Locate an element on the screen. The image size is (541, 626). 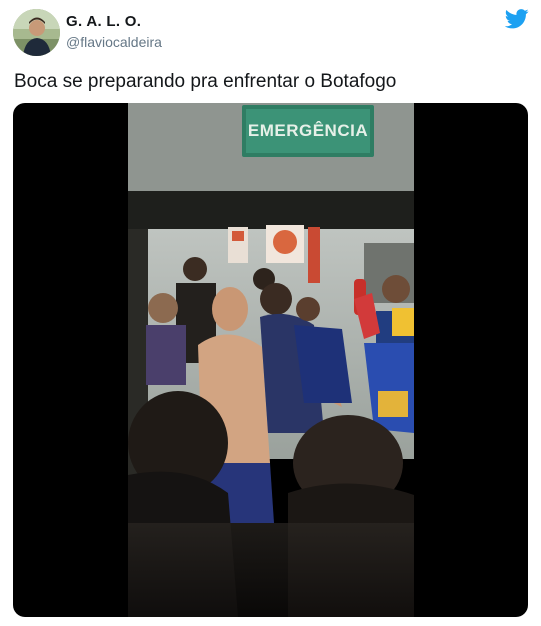
display-name: G. A. L. O. is located at coordinates (103, 21).